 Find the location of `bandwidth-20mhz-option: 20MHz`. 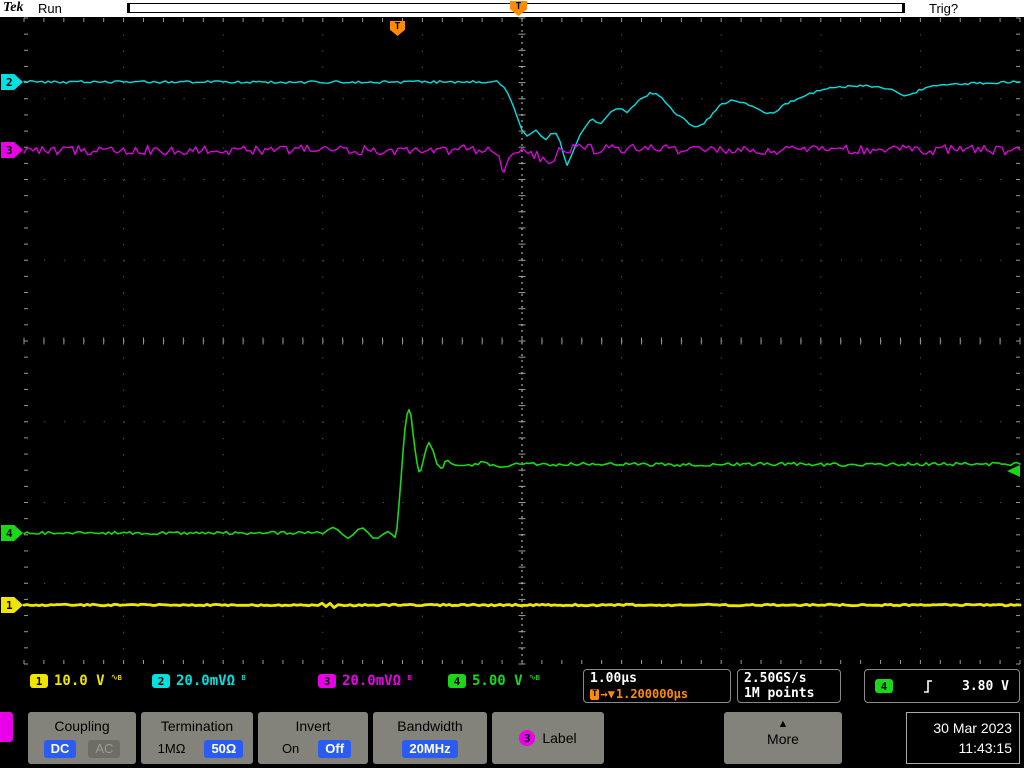

bandwidth-20mhz-option: 20MHz is located at coordinates (430, 749).